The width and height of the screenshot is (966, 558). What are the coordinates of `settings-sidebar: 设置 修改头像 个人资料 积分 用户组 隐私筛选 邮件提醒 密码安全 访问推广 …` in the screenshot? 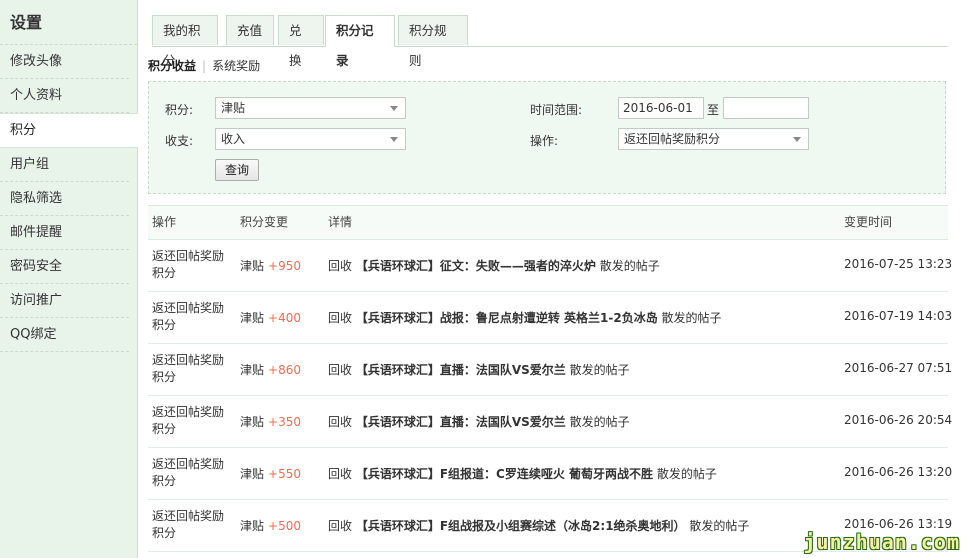 It's located at (69, 279).